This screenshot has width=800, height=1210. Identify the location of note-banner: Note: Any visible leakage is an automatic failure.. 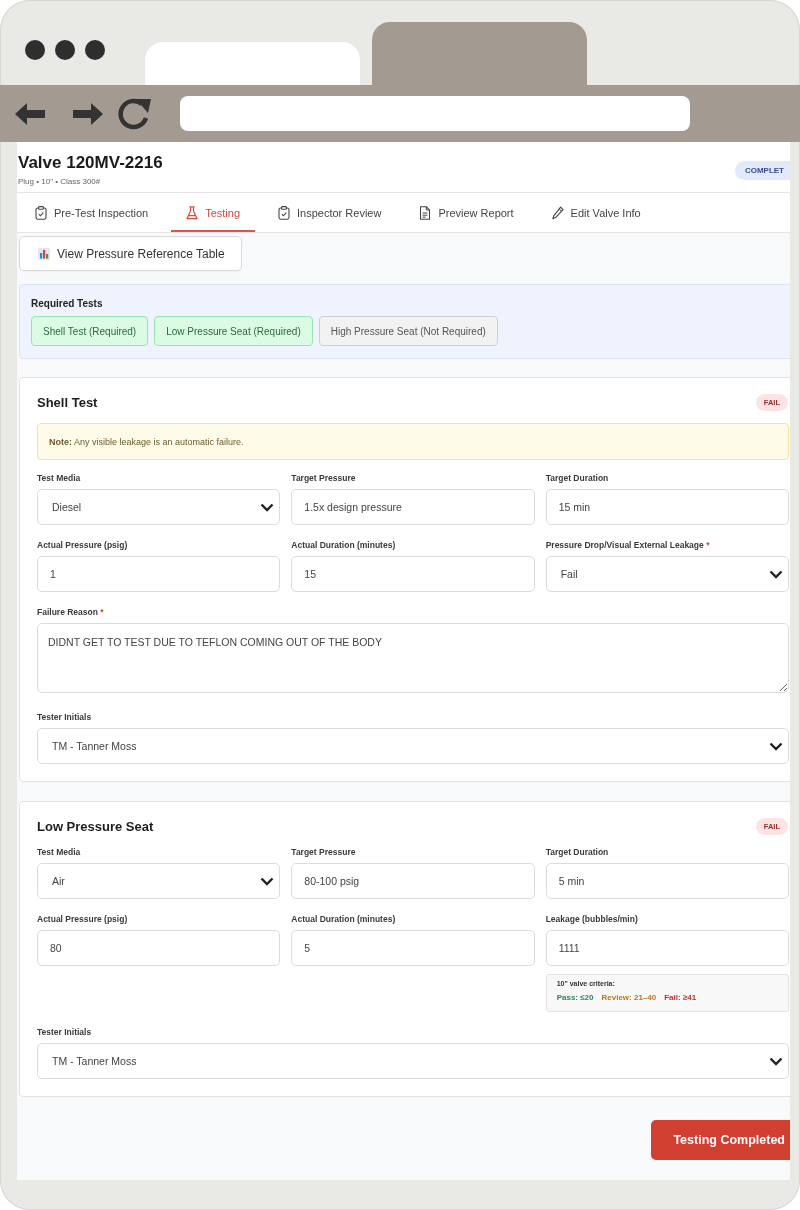
(413, 441).